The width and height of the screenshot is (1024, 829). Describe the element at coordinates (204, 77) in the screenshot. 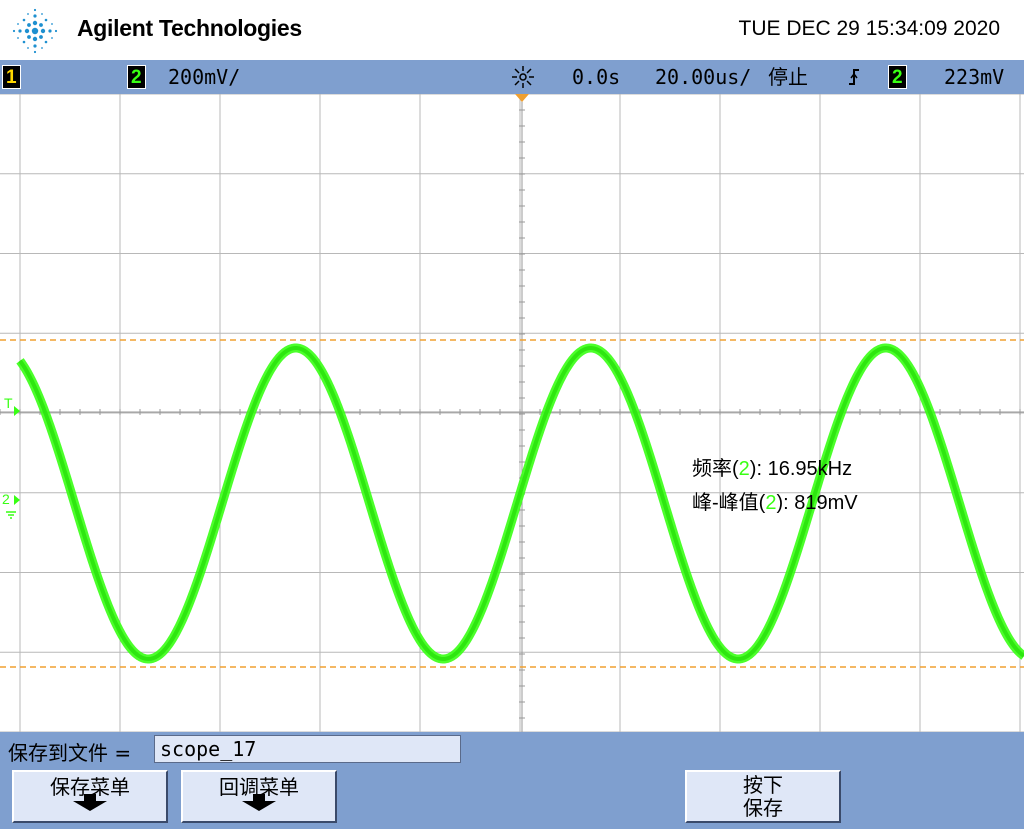

I see `channel-2-scale: 200mV/` at that location.